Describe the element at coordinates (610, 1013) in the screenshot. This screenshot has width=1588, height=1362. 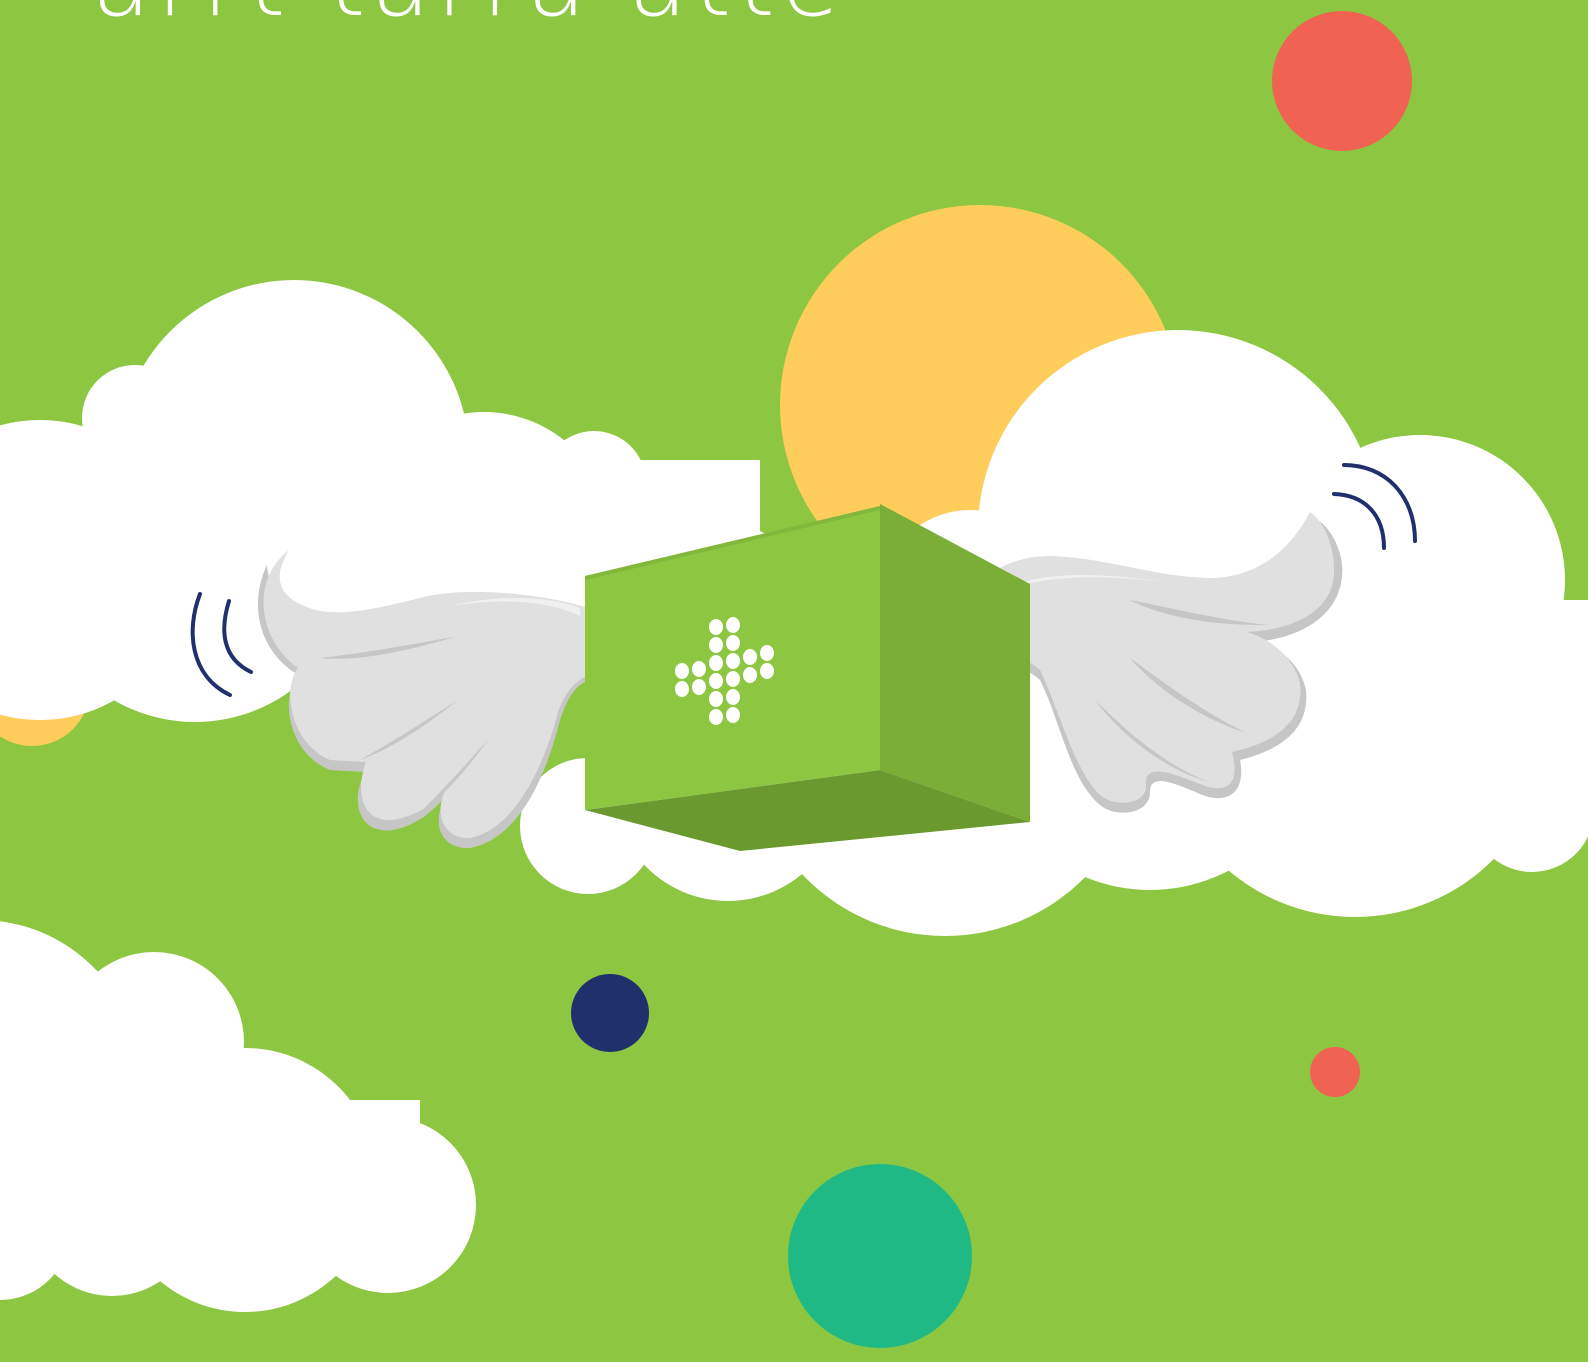
I see `navy-dot` at that location.